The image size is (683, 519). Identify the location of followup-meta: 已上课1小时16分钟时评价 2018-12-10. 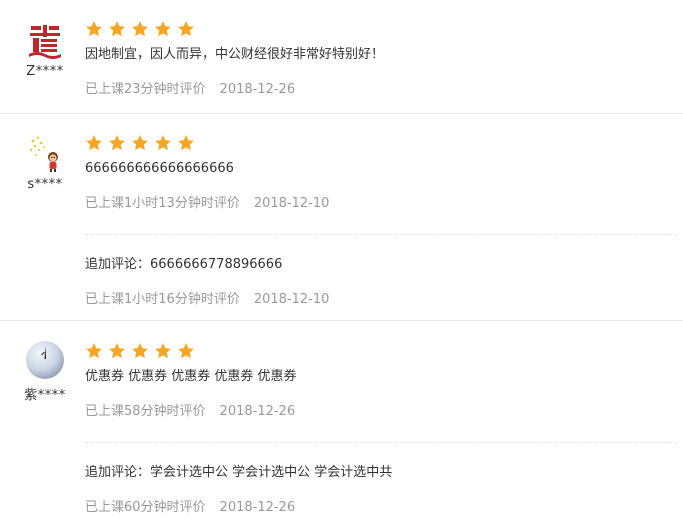
(381, 300).